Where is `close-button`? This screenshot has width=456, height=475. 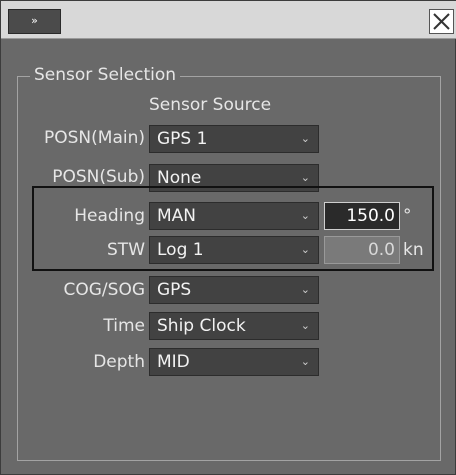
close-button is located at coordinates (441, 21).